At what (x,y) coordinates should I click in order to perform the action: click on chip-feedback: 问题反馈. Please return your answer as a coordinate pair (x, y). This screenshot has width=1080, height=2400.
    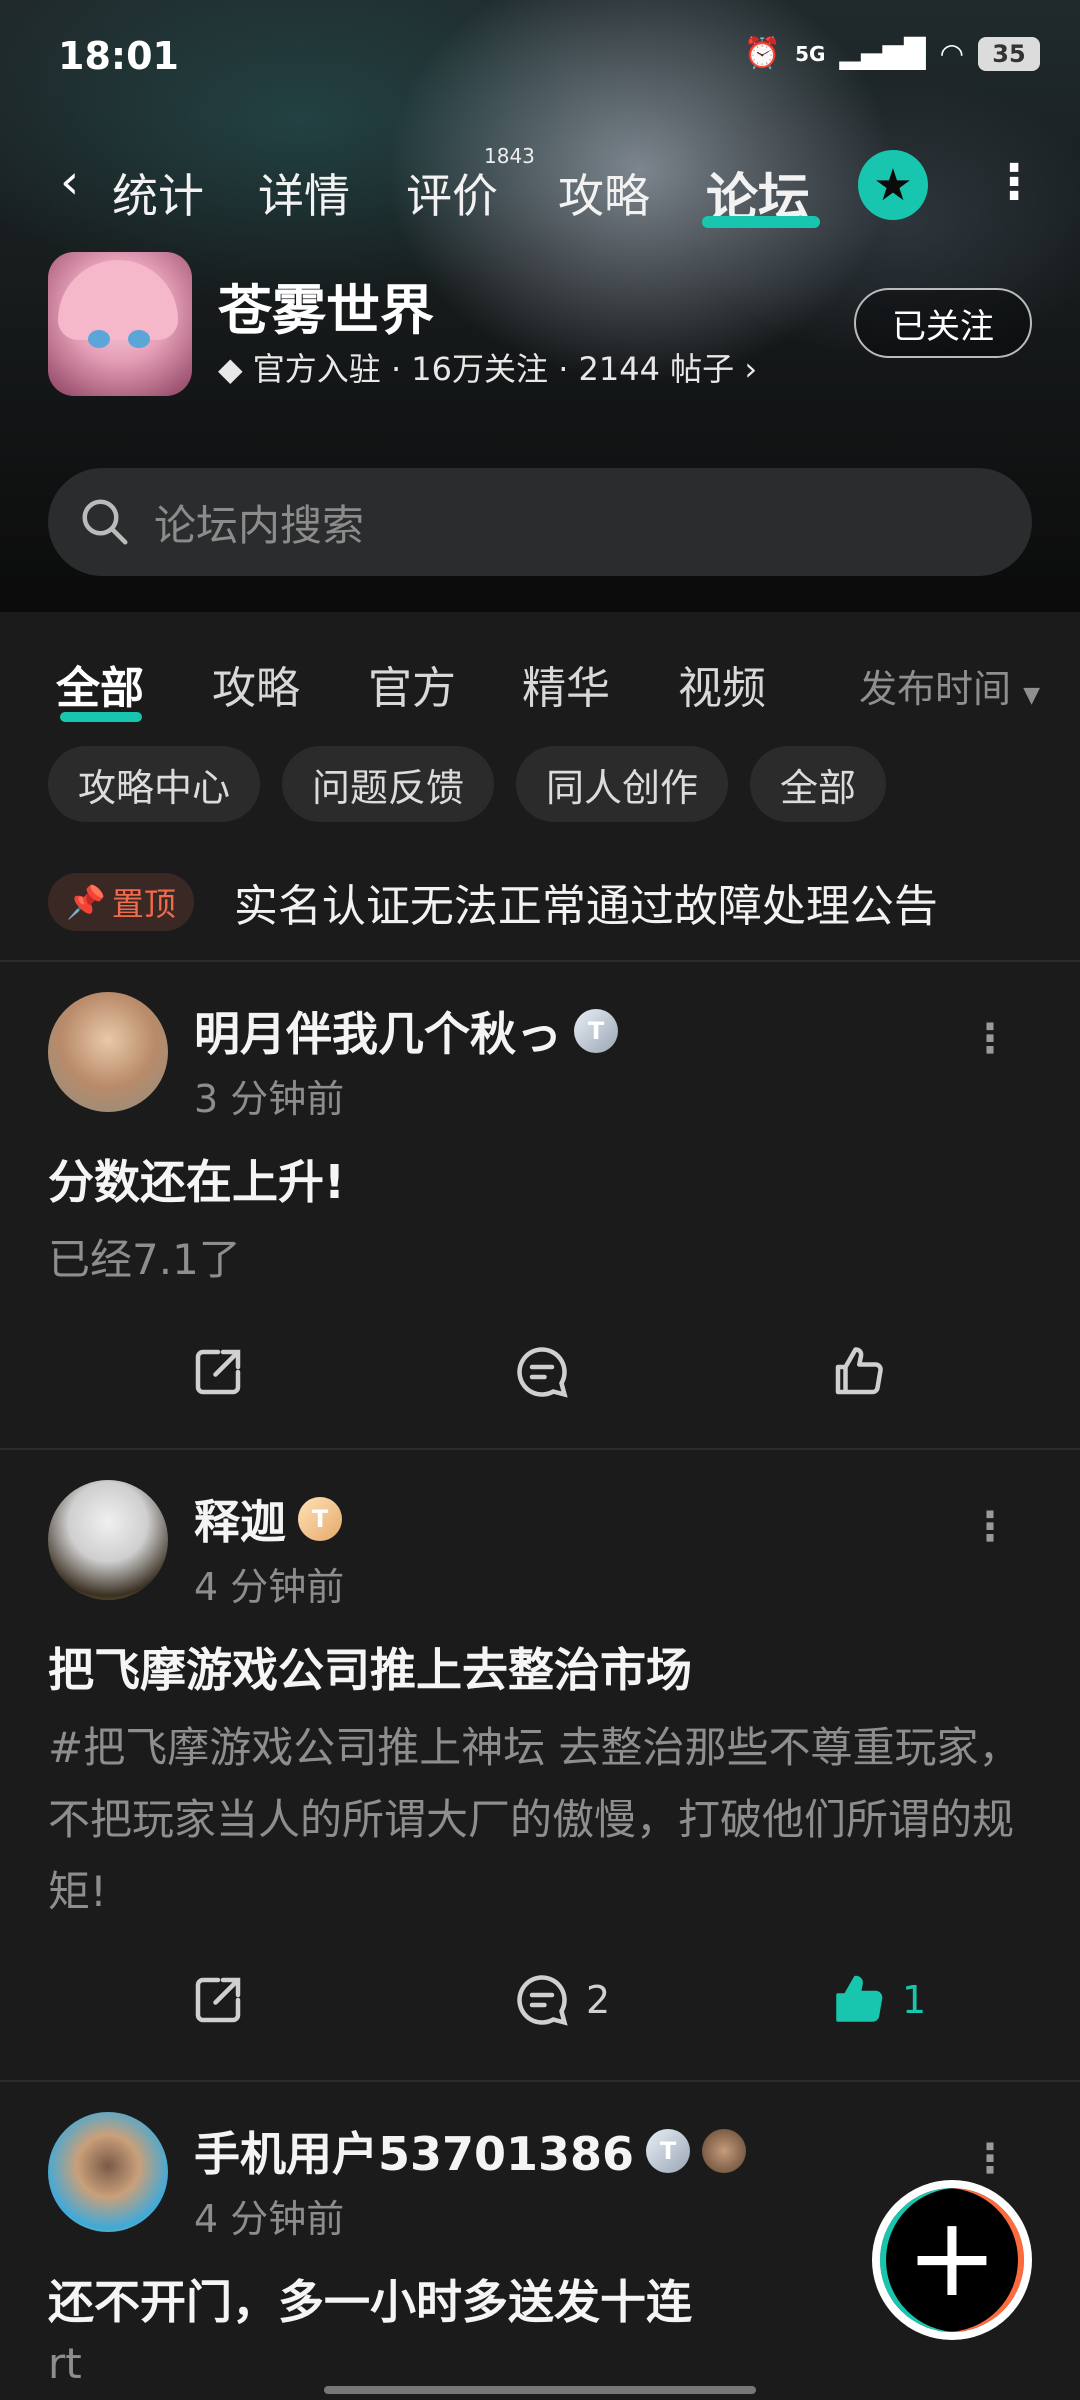
    Looking at the image, I should click on (388, 784).